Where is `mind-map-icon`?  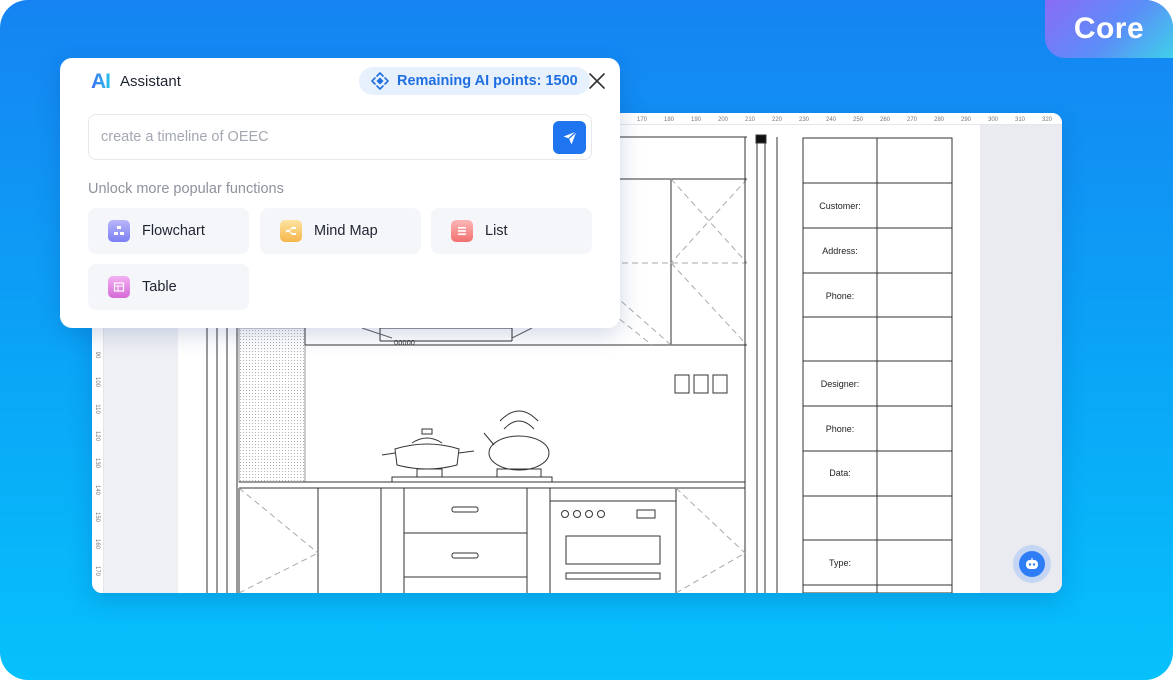
mind-map-icon is located at coordinates (291, 231).